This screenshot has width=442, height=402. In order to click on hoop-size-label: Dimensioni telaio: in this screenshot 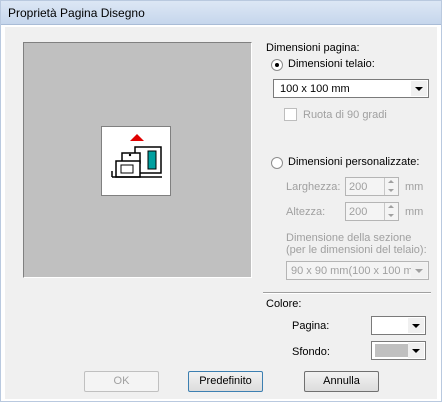, I will do `click(331, 64)`.